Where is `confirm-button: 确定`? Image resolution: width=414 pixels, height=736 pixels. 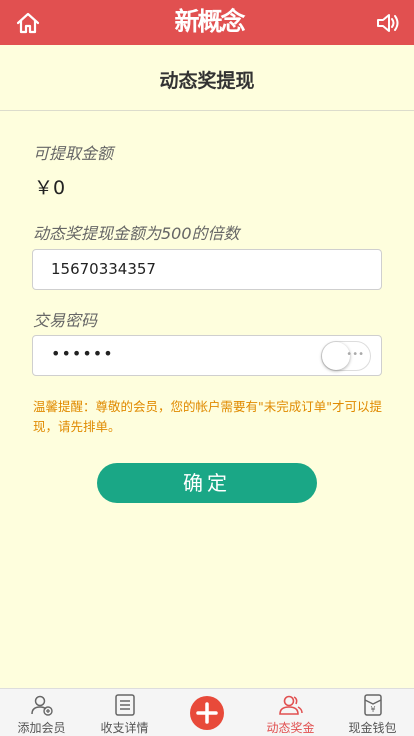 confirm-button: 确定 is located at coordinates (207, 483).